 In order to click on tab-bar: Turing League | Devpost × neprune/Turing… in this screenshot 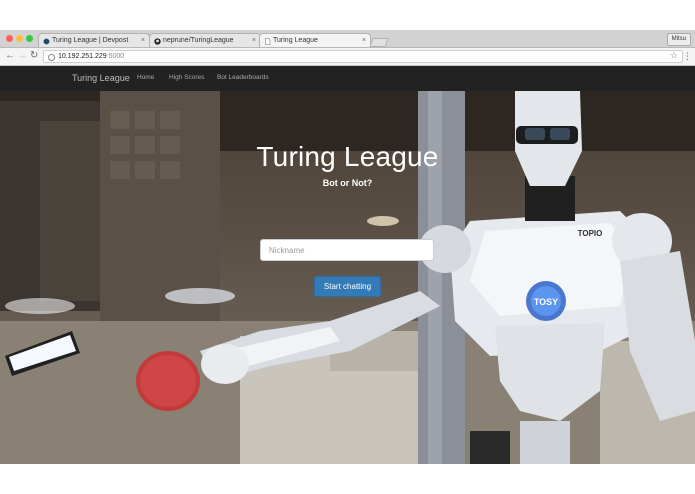, I will do `click(347, 39)`.